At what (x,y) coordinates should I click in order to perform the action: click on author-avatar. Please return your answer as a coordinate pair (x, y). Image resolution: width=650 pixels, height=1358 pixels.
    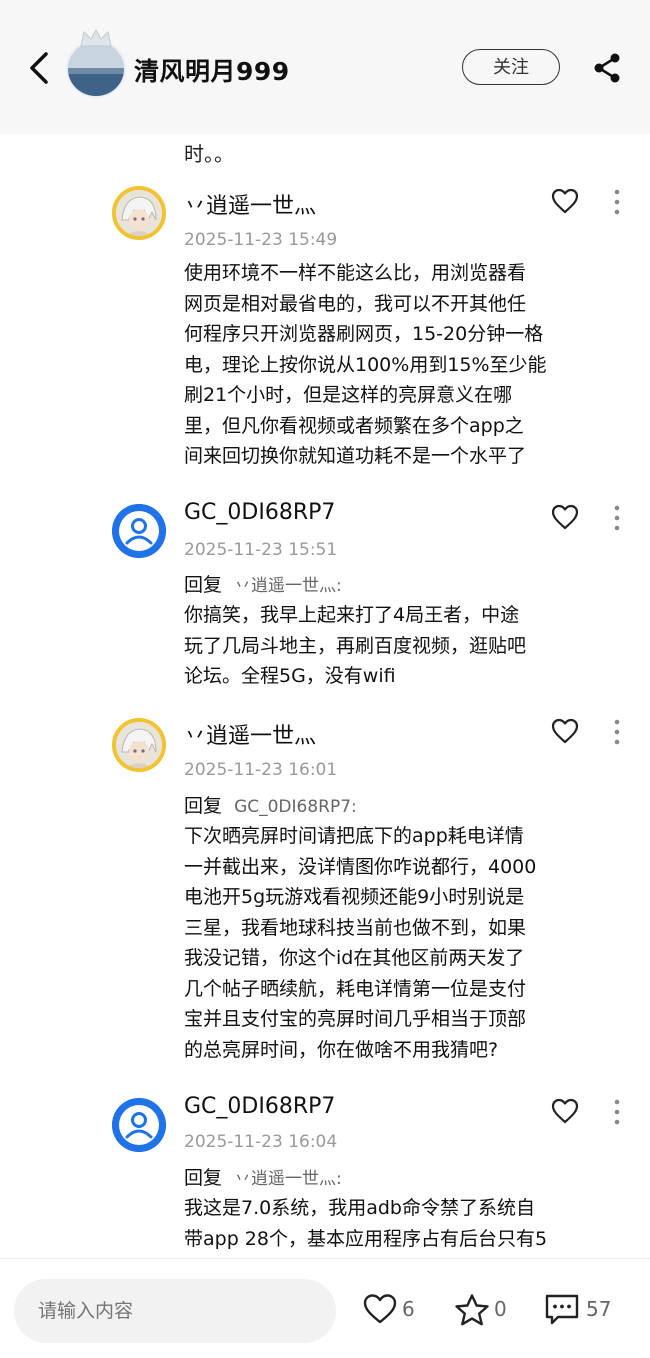
    Looking at the image, I should click on (96, 69).